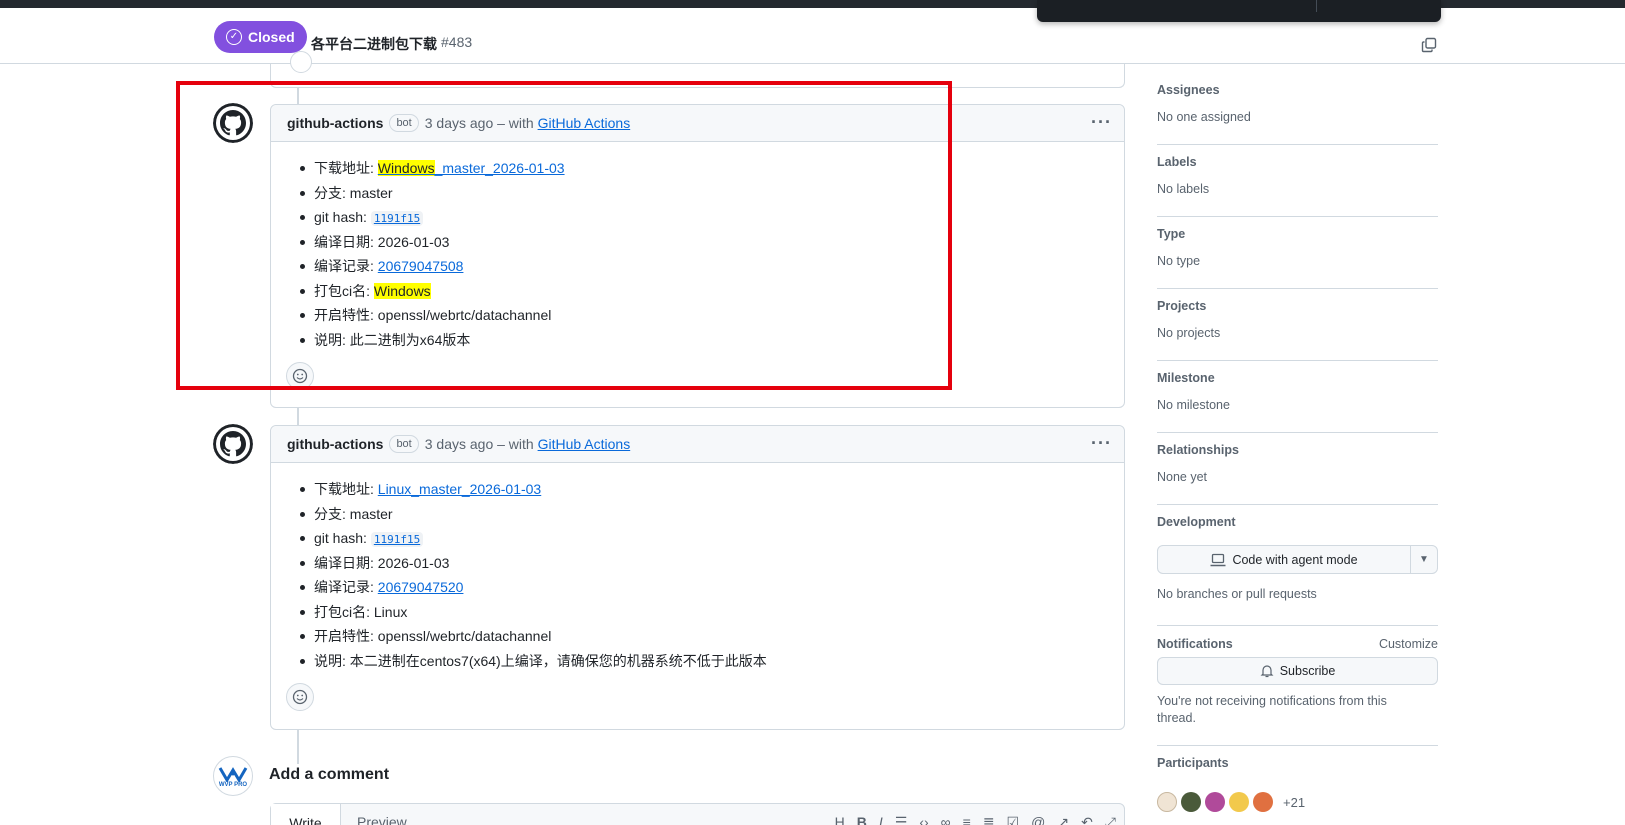  Describe the element at coordinates (1297, 671) in the screenshot. I see `subscribe-button: Subscribe` at that location.